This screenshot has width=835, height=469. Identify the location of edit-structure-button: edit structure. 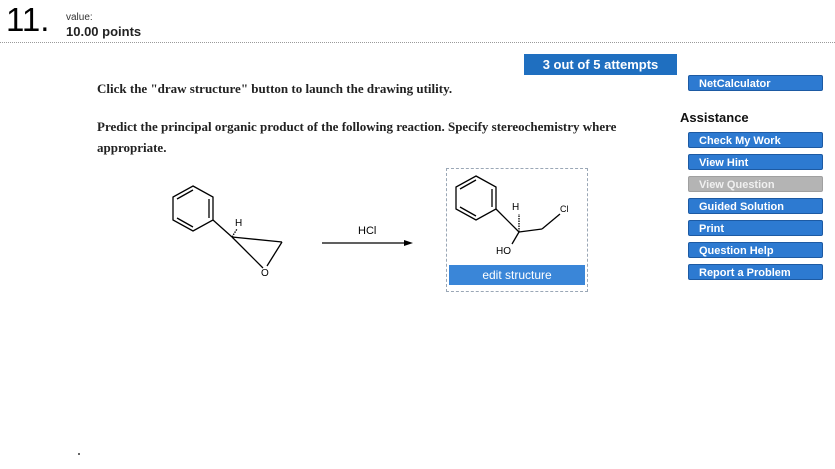
(517, 275).